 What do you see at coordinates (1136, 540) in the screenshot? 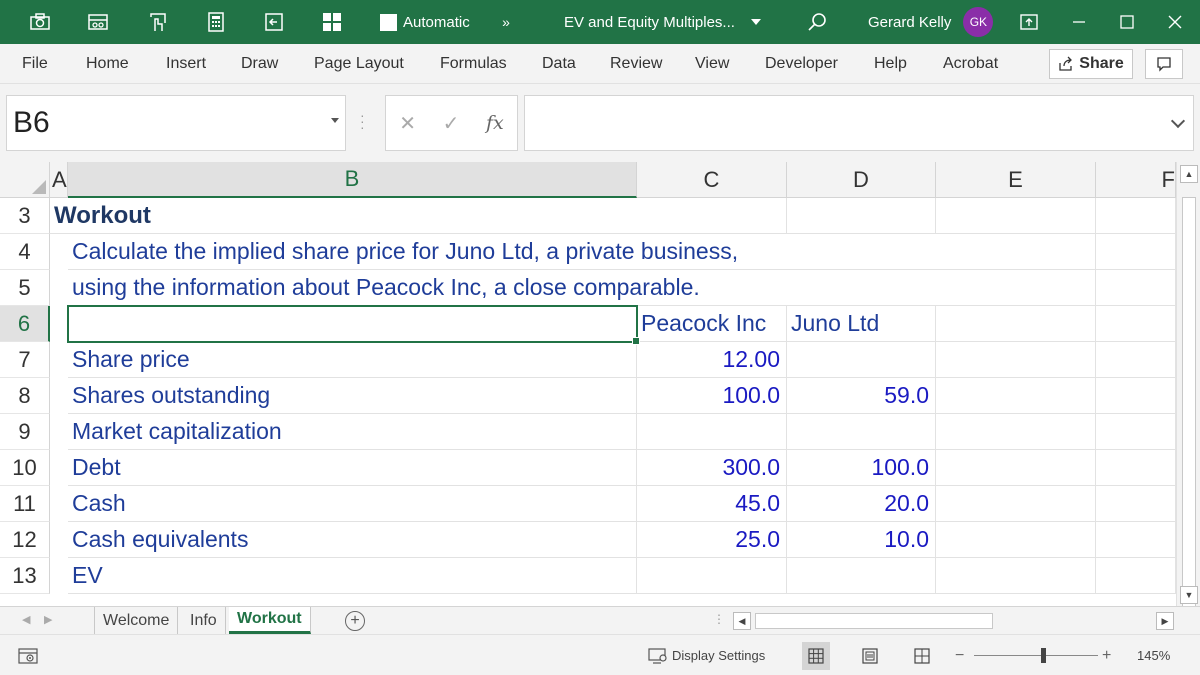
I see `cell-f12` at bounding box center [1136, 540].